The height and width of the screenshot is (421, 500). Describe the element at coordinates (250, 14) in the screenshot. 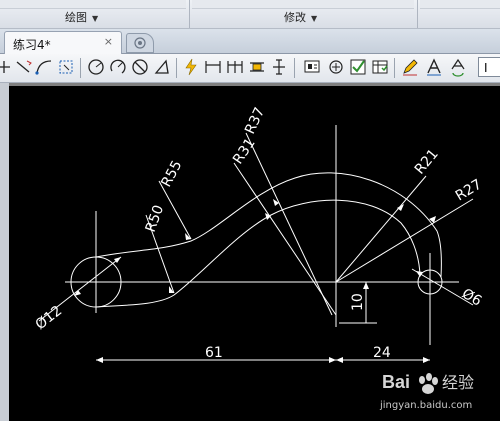

I see `ribbon-panel-strip: 绘图 ▼ 修改 ▼` at that location.